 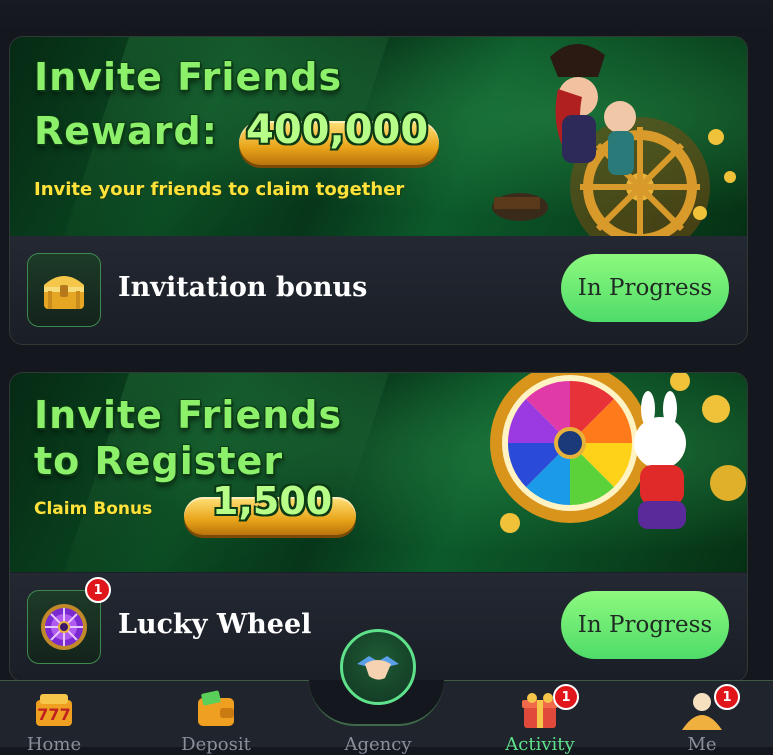 What do you see at coordinates (54, 744) in the screenshot?
I see `nav-label-home: Home` at bounding box center [54, 744].